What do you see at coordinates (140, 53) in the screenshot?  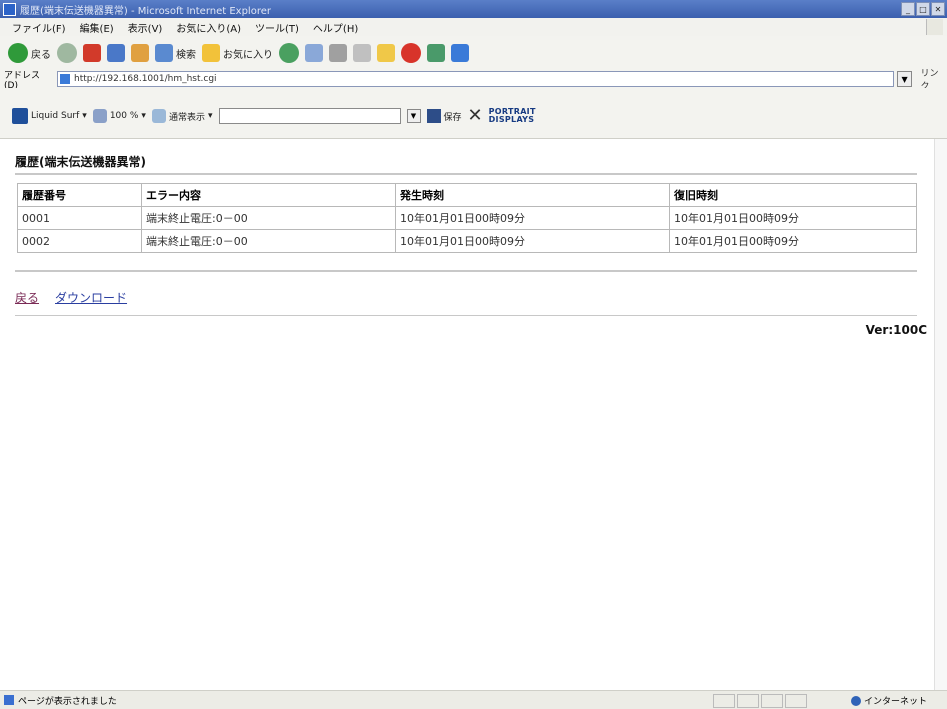 I see `home-button` at bounding box center [140, 53].